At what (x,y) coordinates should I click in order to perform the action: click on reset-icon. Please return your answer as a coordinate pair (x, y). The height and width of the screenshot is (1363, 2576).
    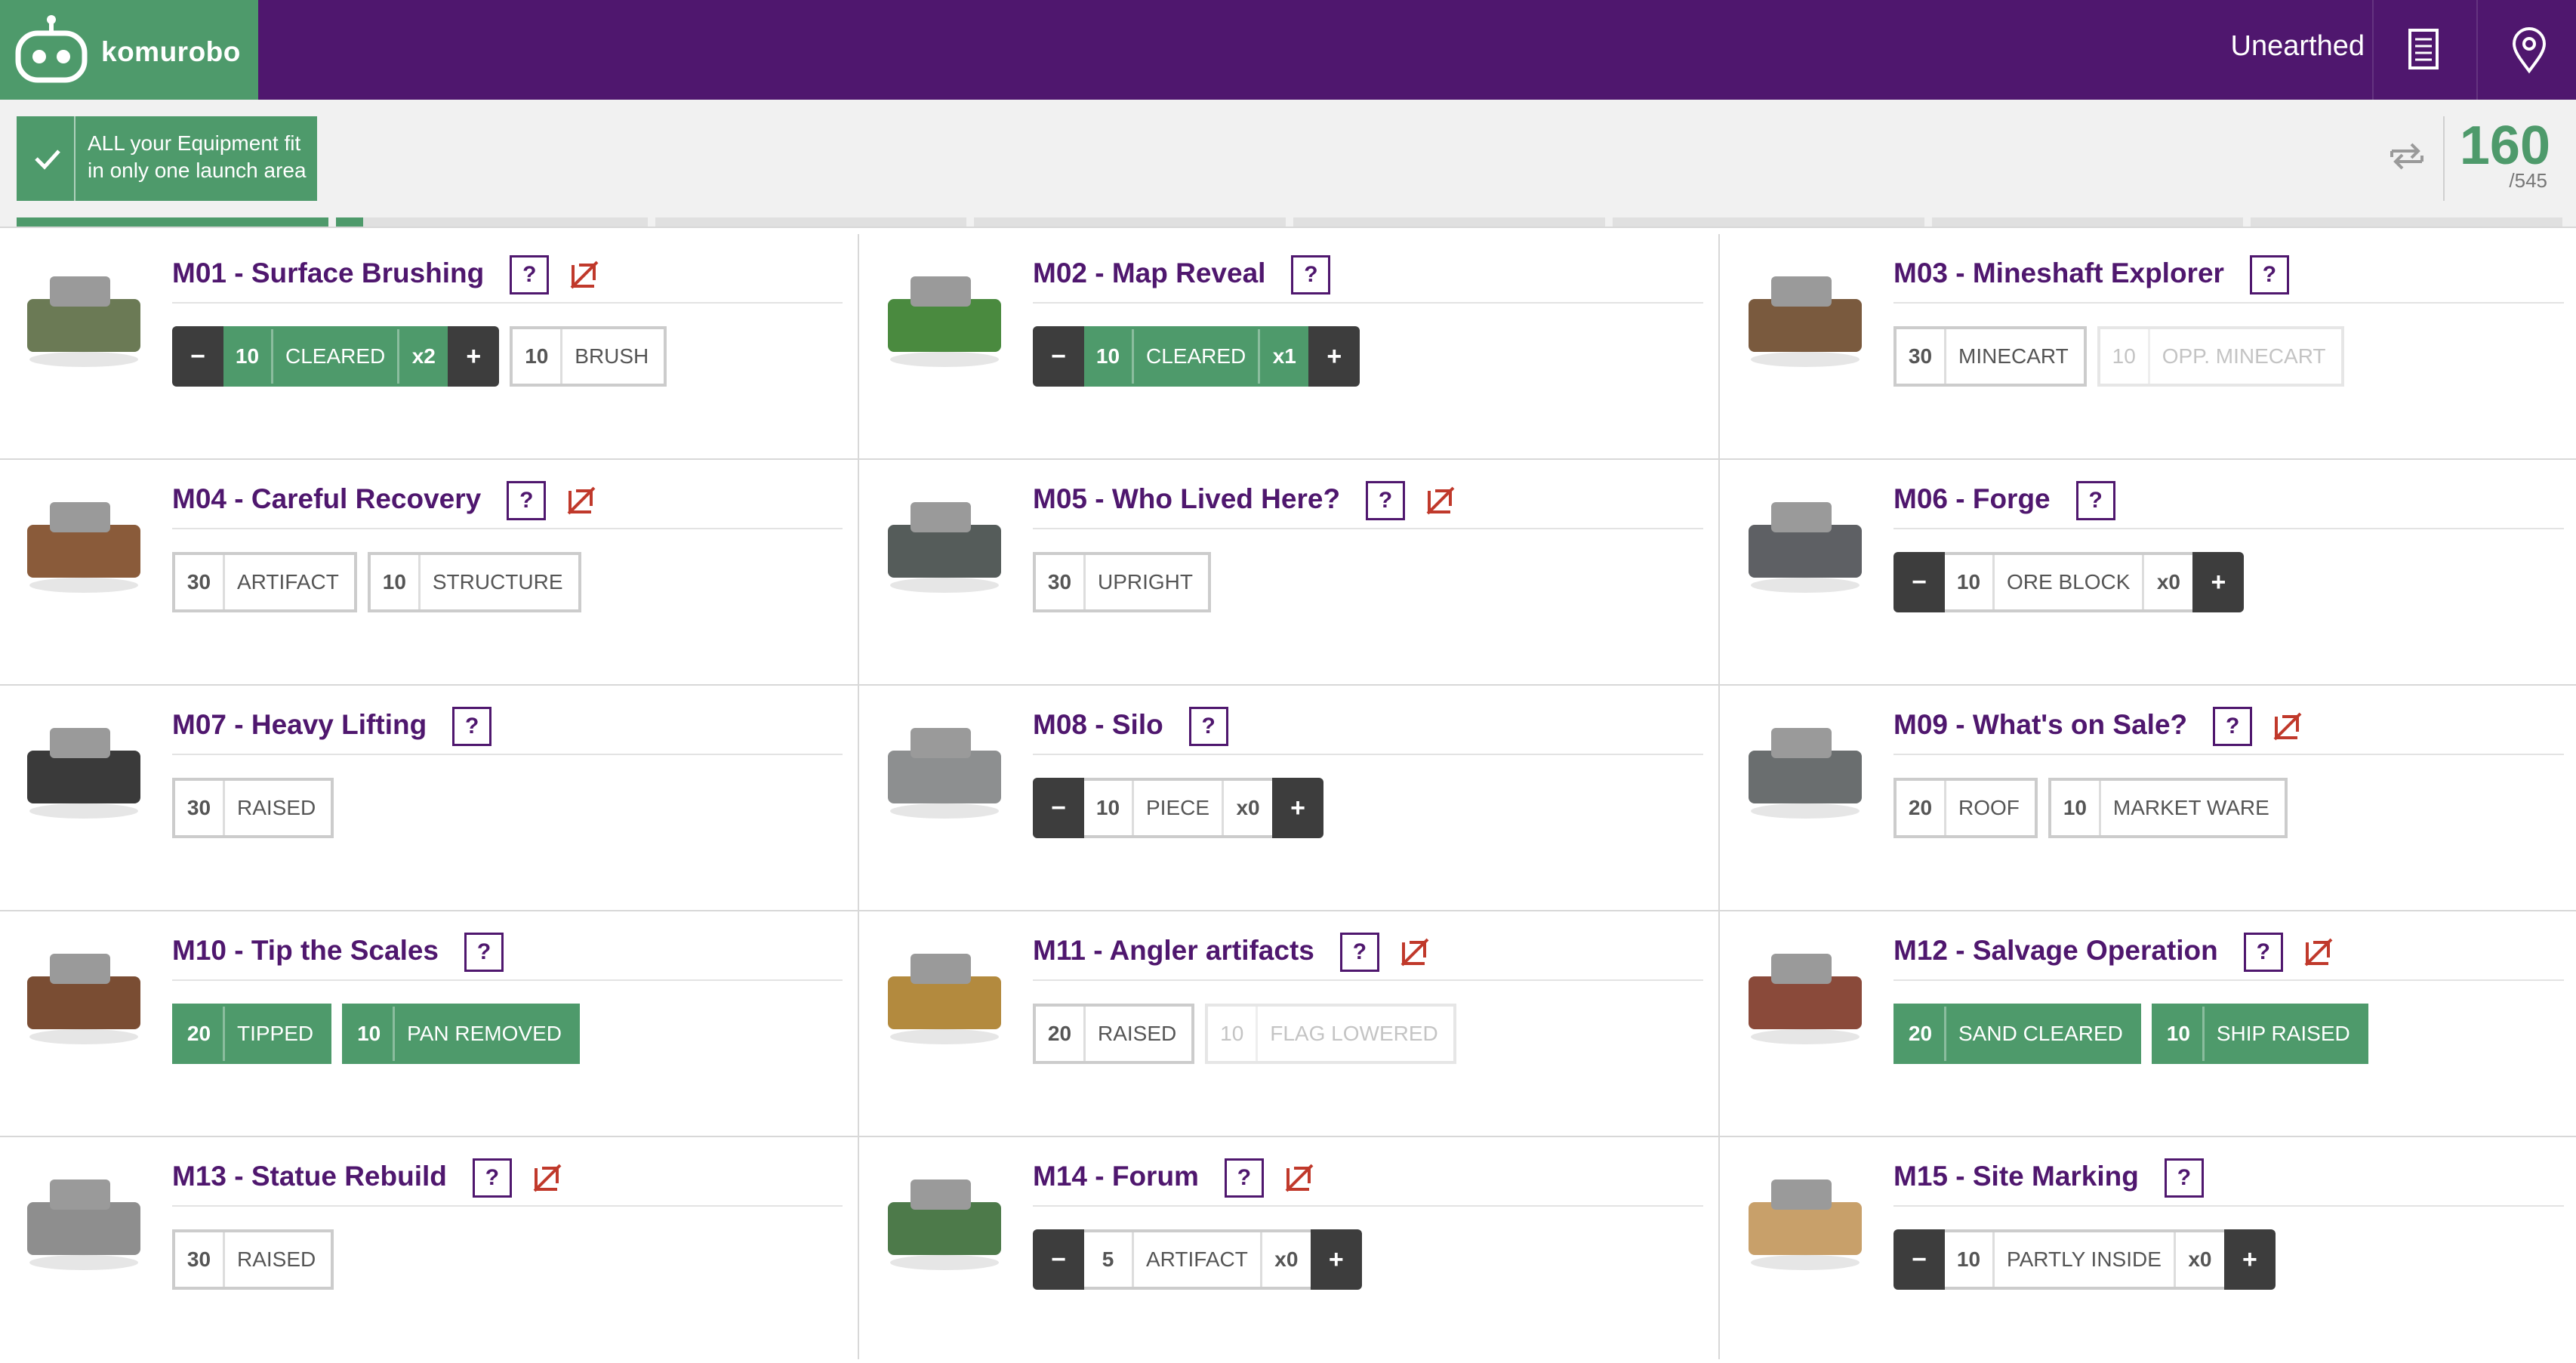
    Looking at the image, I should click on (2407, 155).